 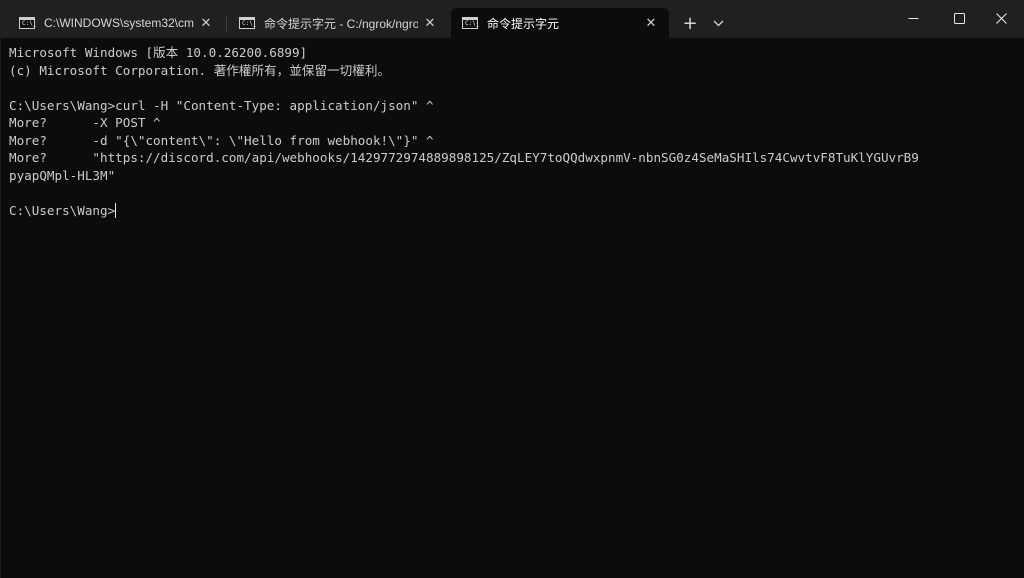 What do you see at coordinates (0, 308) in the screenshot?
I see `window-edge` at bounding box center [0, 308].